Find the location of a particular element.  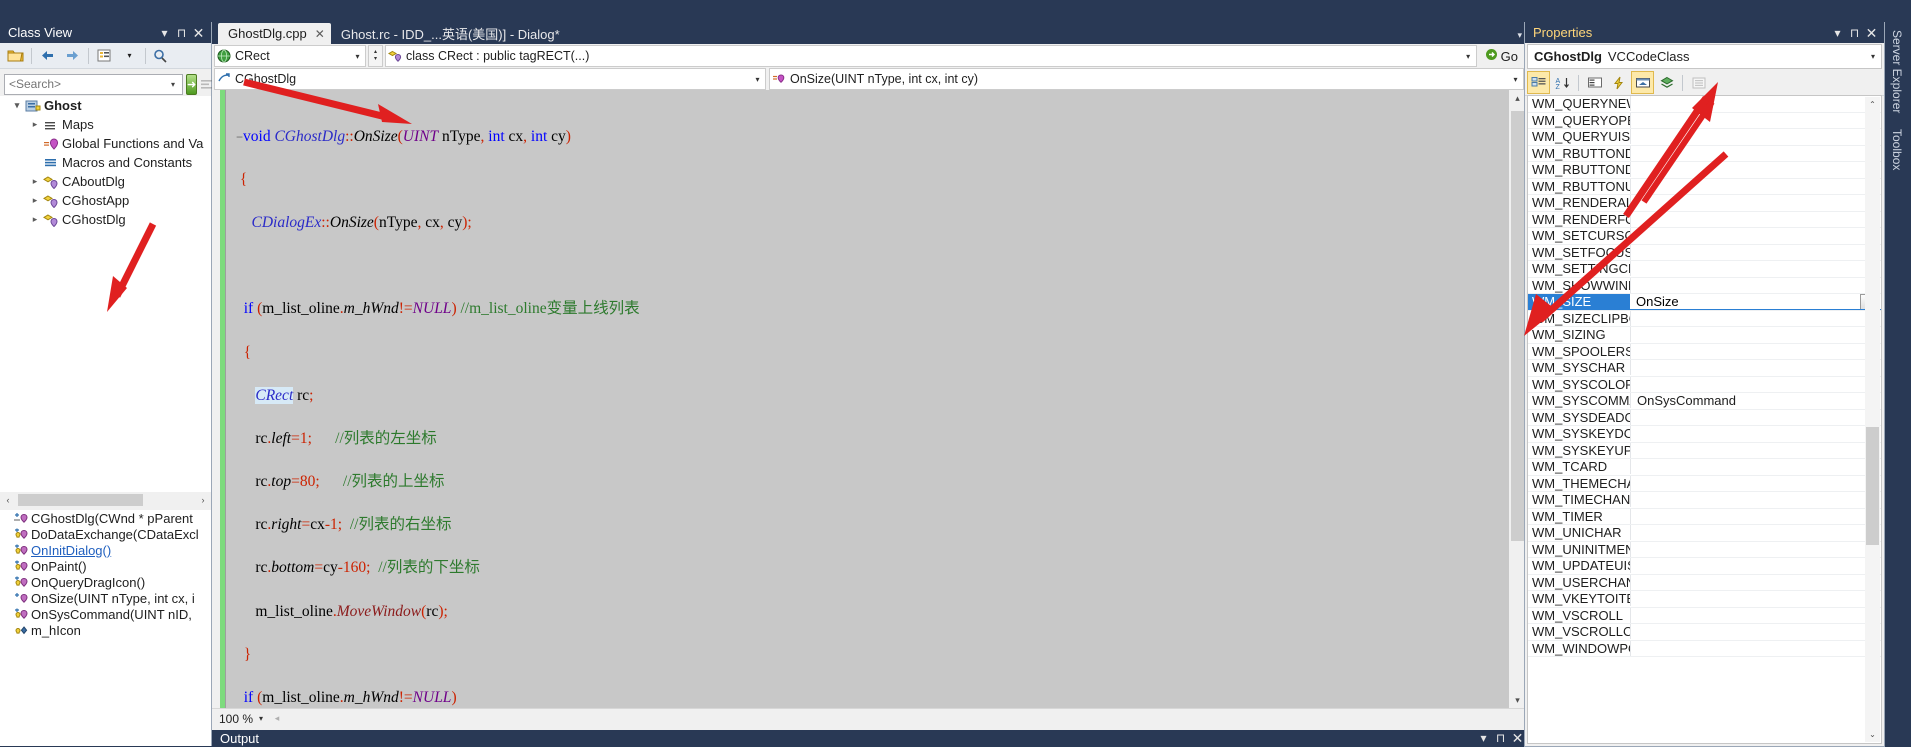

property-row: WM_SYSKEYUP is located at coordinates (1704, 450).